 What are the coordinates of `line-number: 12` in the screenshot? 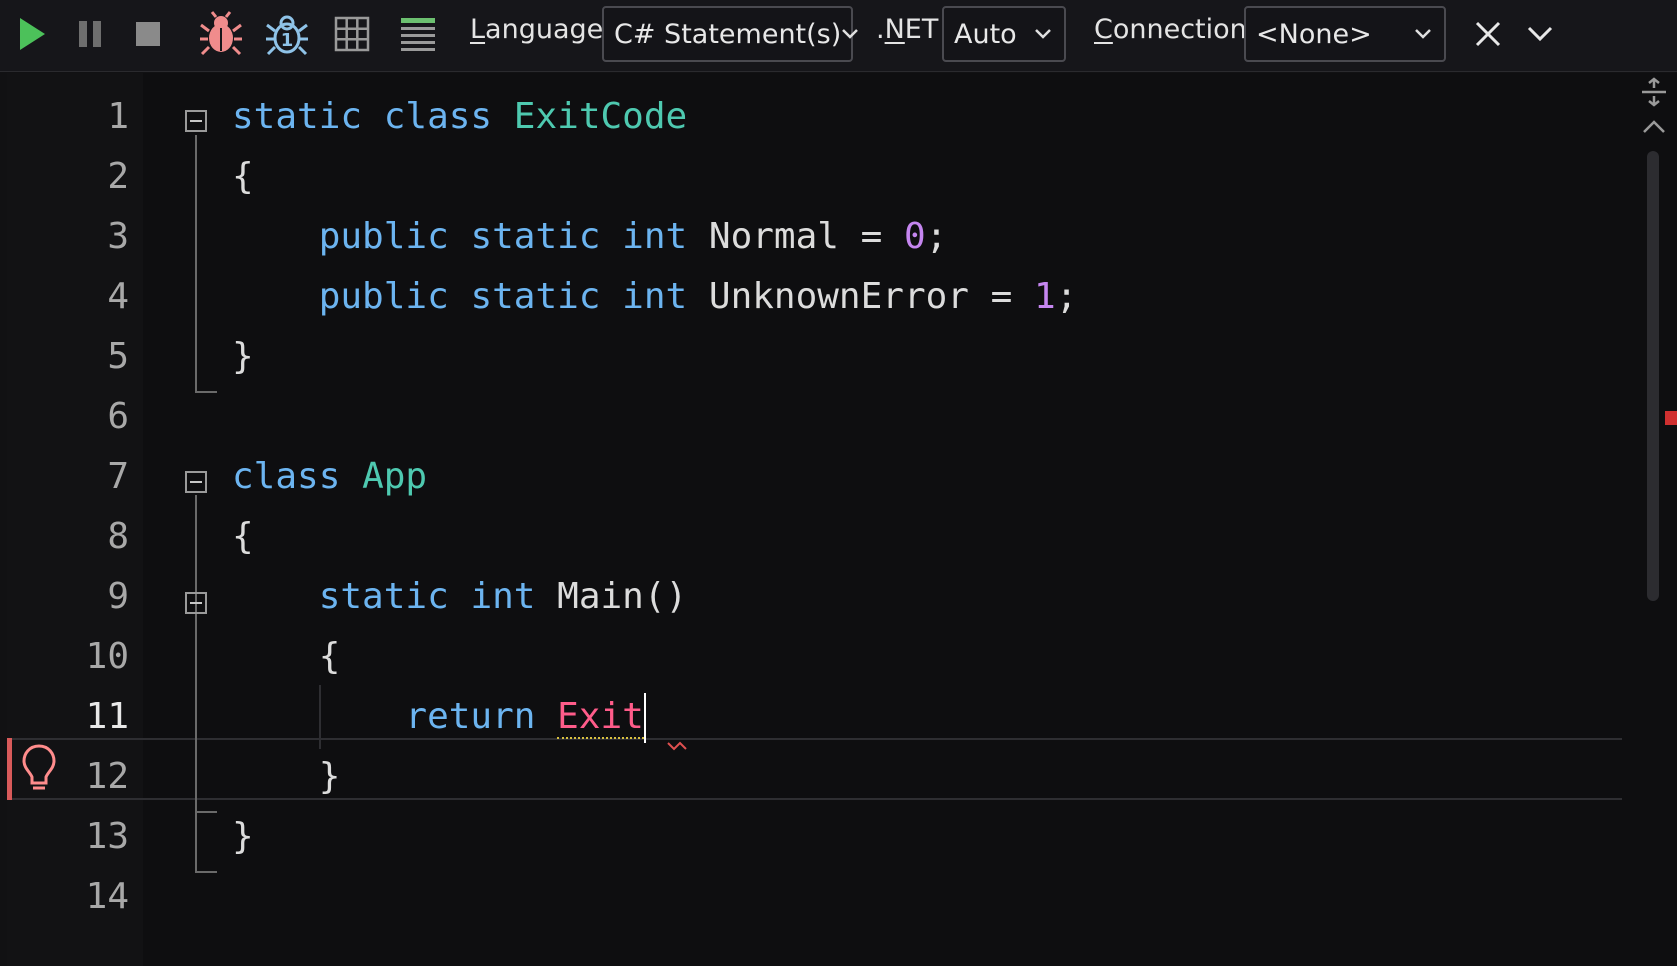 It's located at (107, 776).